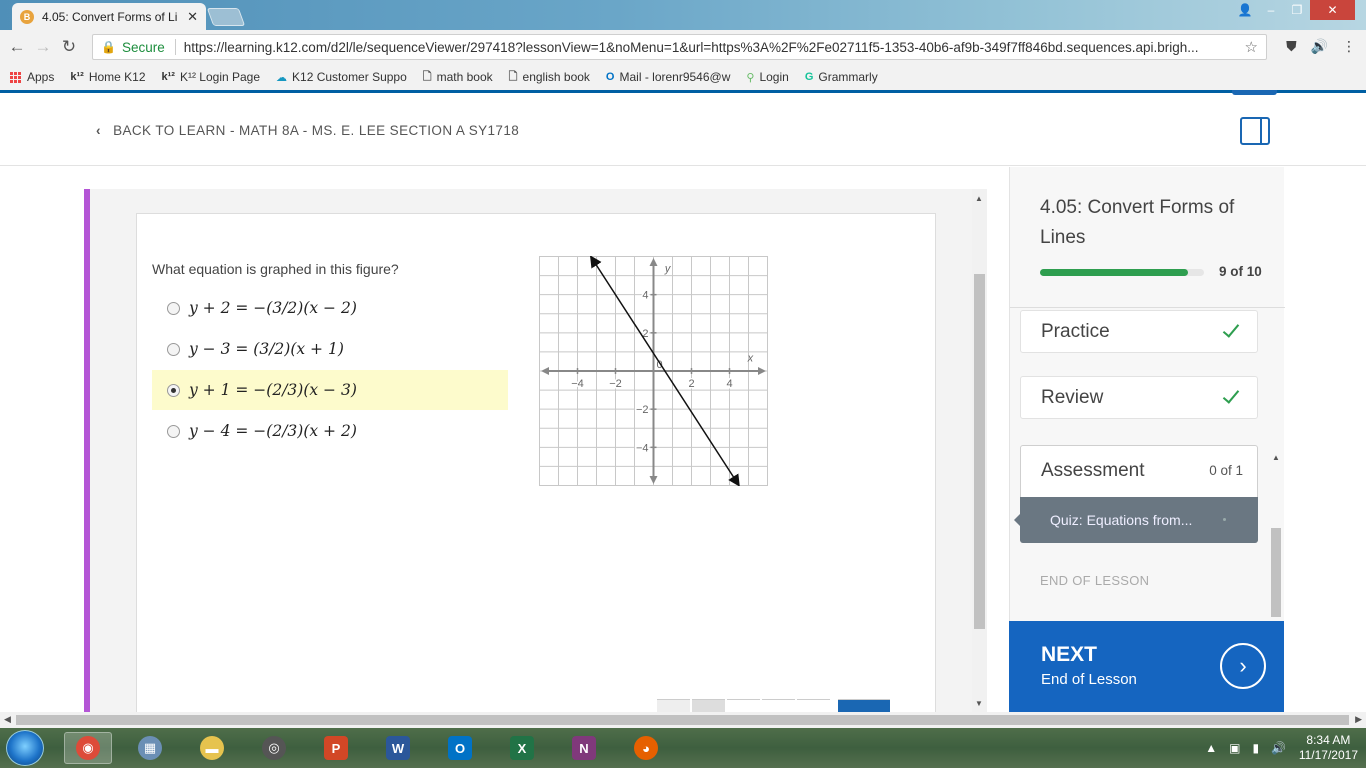  What do you see at coordinates (458, 77) in the screenshot?
I see `bookmark-item: 🗋 math book` at bounding box center [458, 77].